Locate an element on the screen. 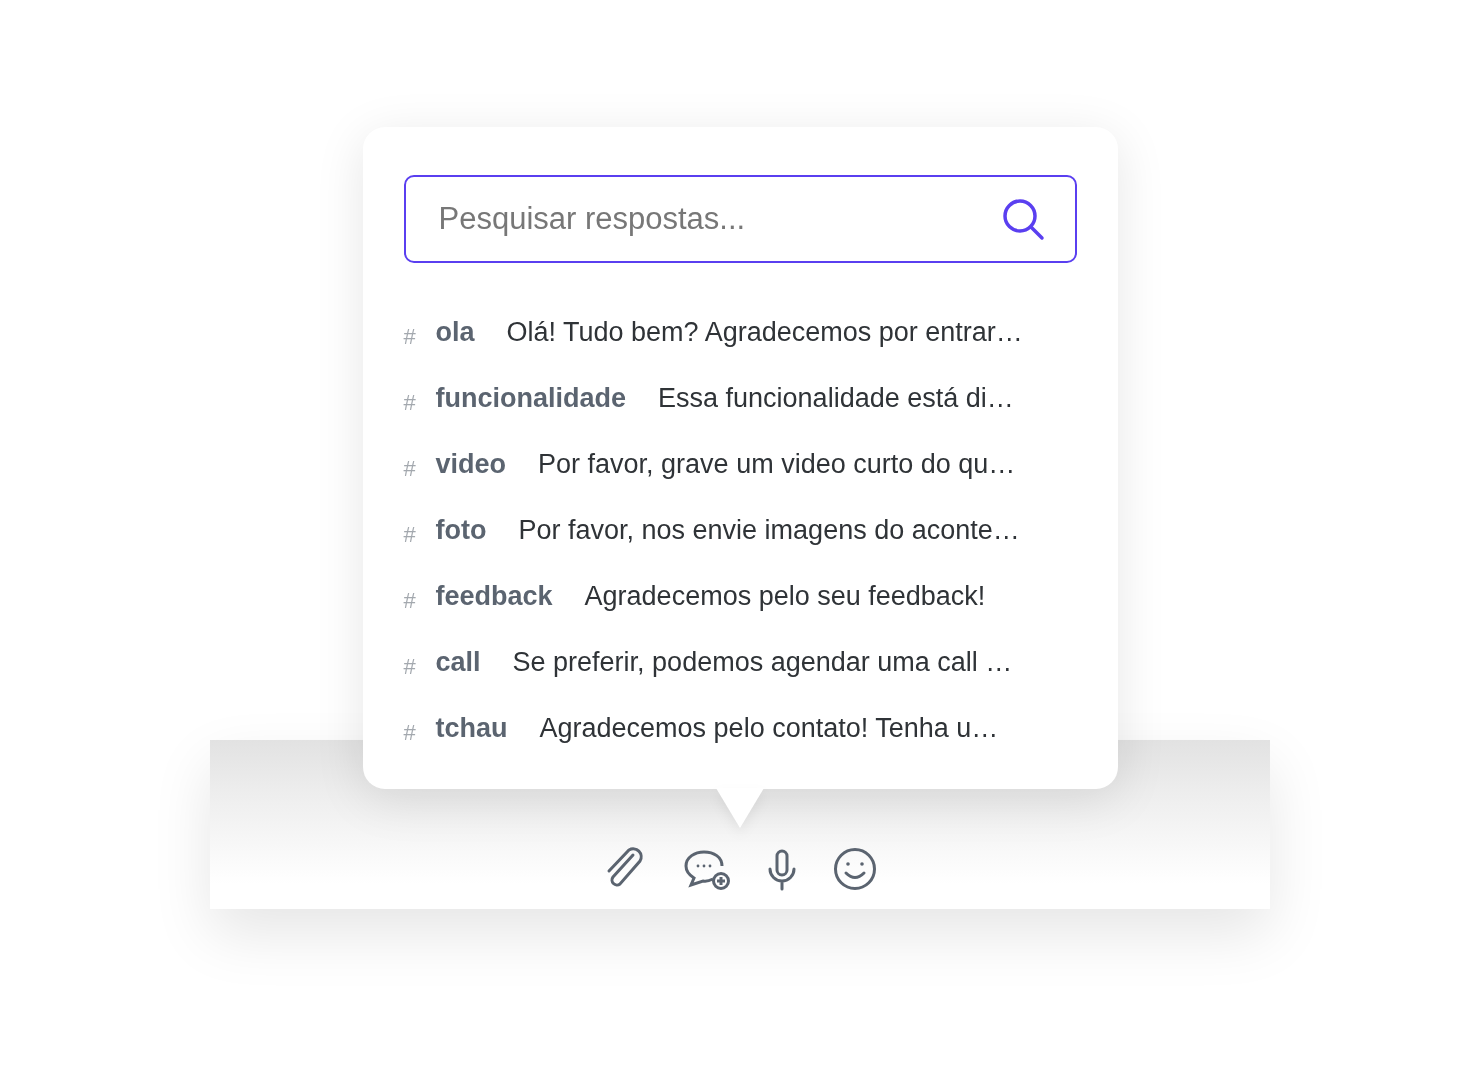 The height and width of the screenshot is (1080, 1480). reply-shortcut: tchau is located at coordinates (471, 728).